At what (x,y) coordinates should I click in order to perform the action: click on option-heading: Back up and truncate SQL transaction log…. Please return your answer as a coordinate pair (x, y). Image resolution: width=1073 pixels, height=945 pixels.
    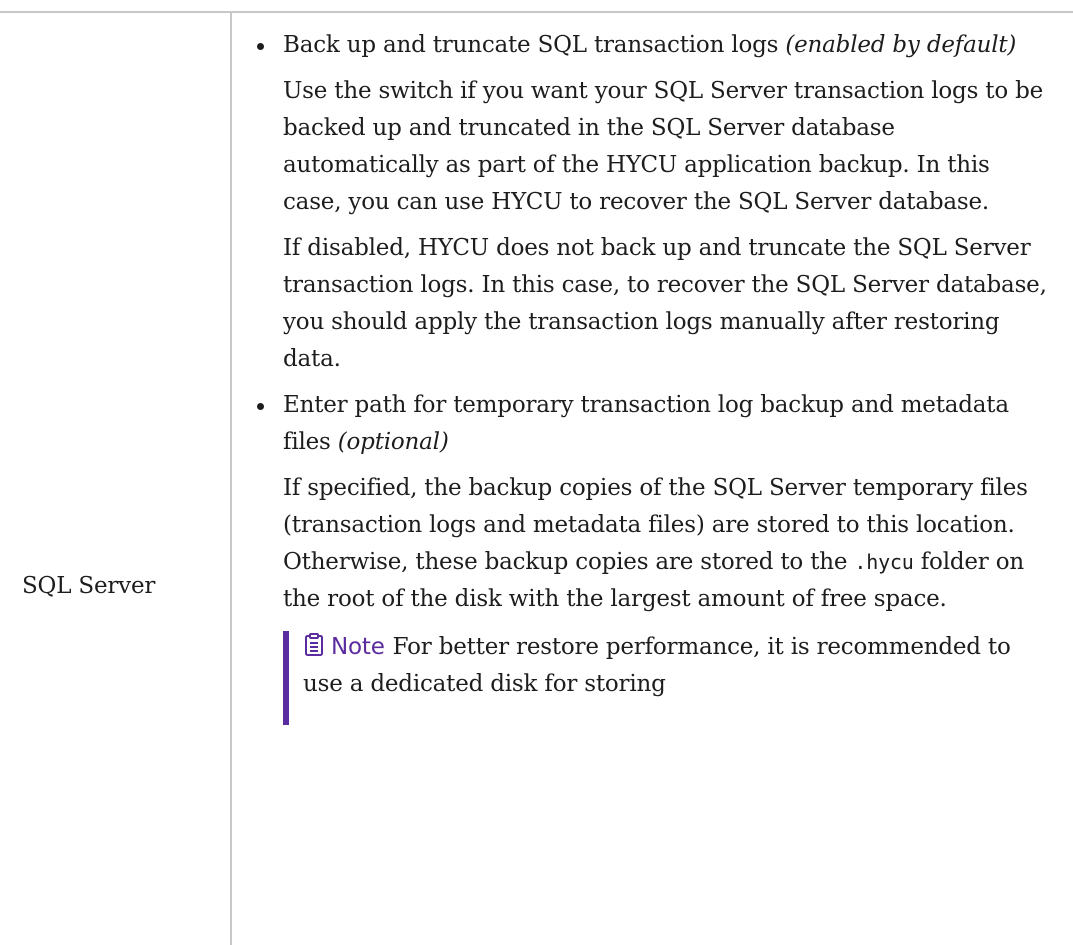
    Looking at the image, I should click on (668, 45).